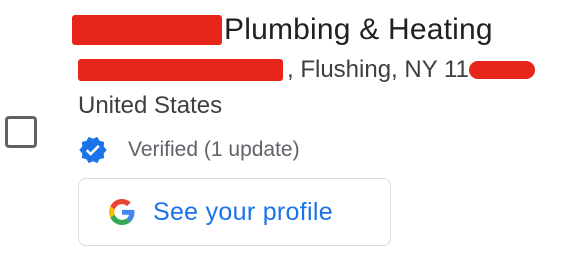 This screenshot has height=256, width=585. Describe the element at coordinates (147, 30) in the screenshot. I see `redacted-business-name` at that location.